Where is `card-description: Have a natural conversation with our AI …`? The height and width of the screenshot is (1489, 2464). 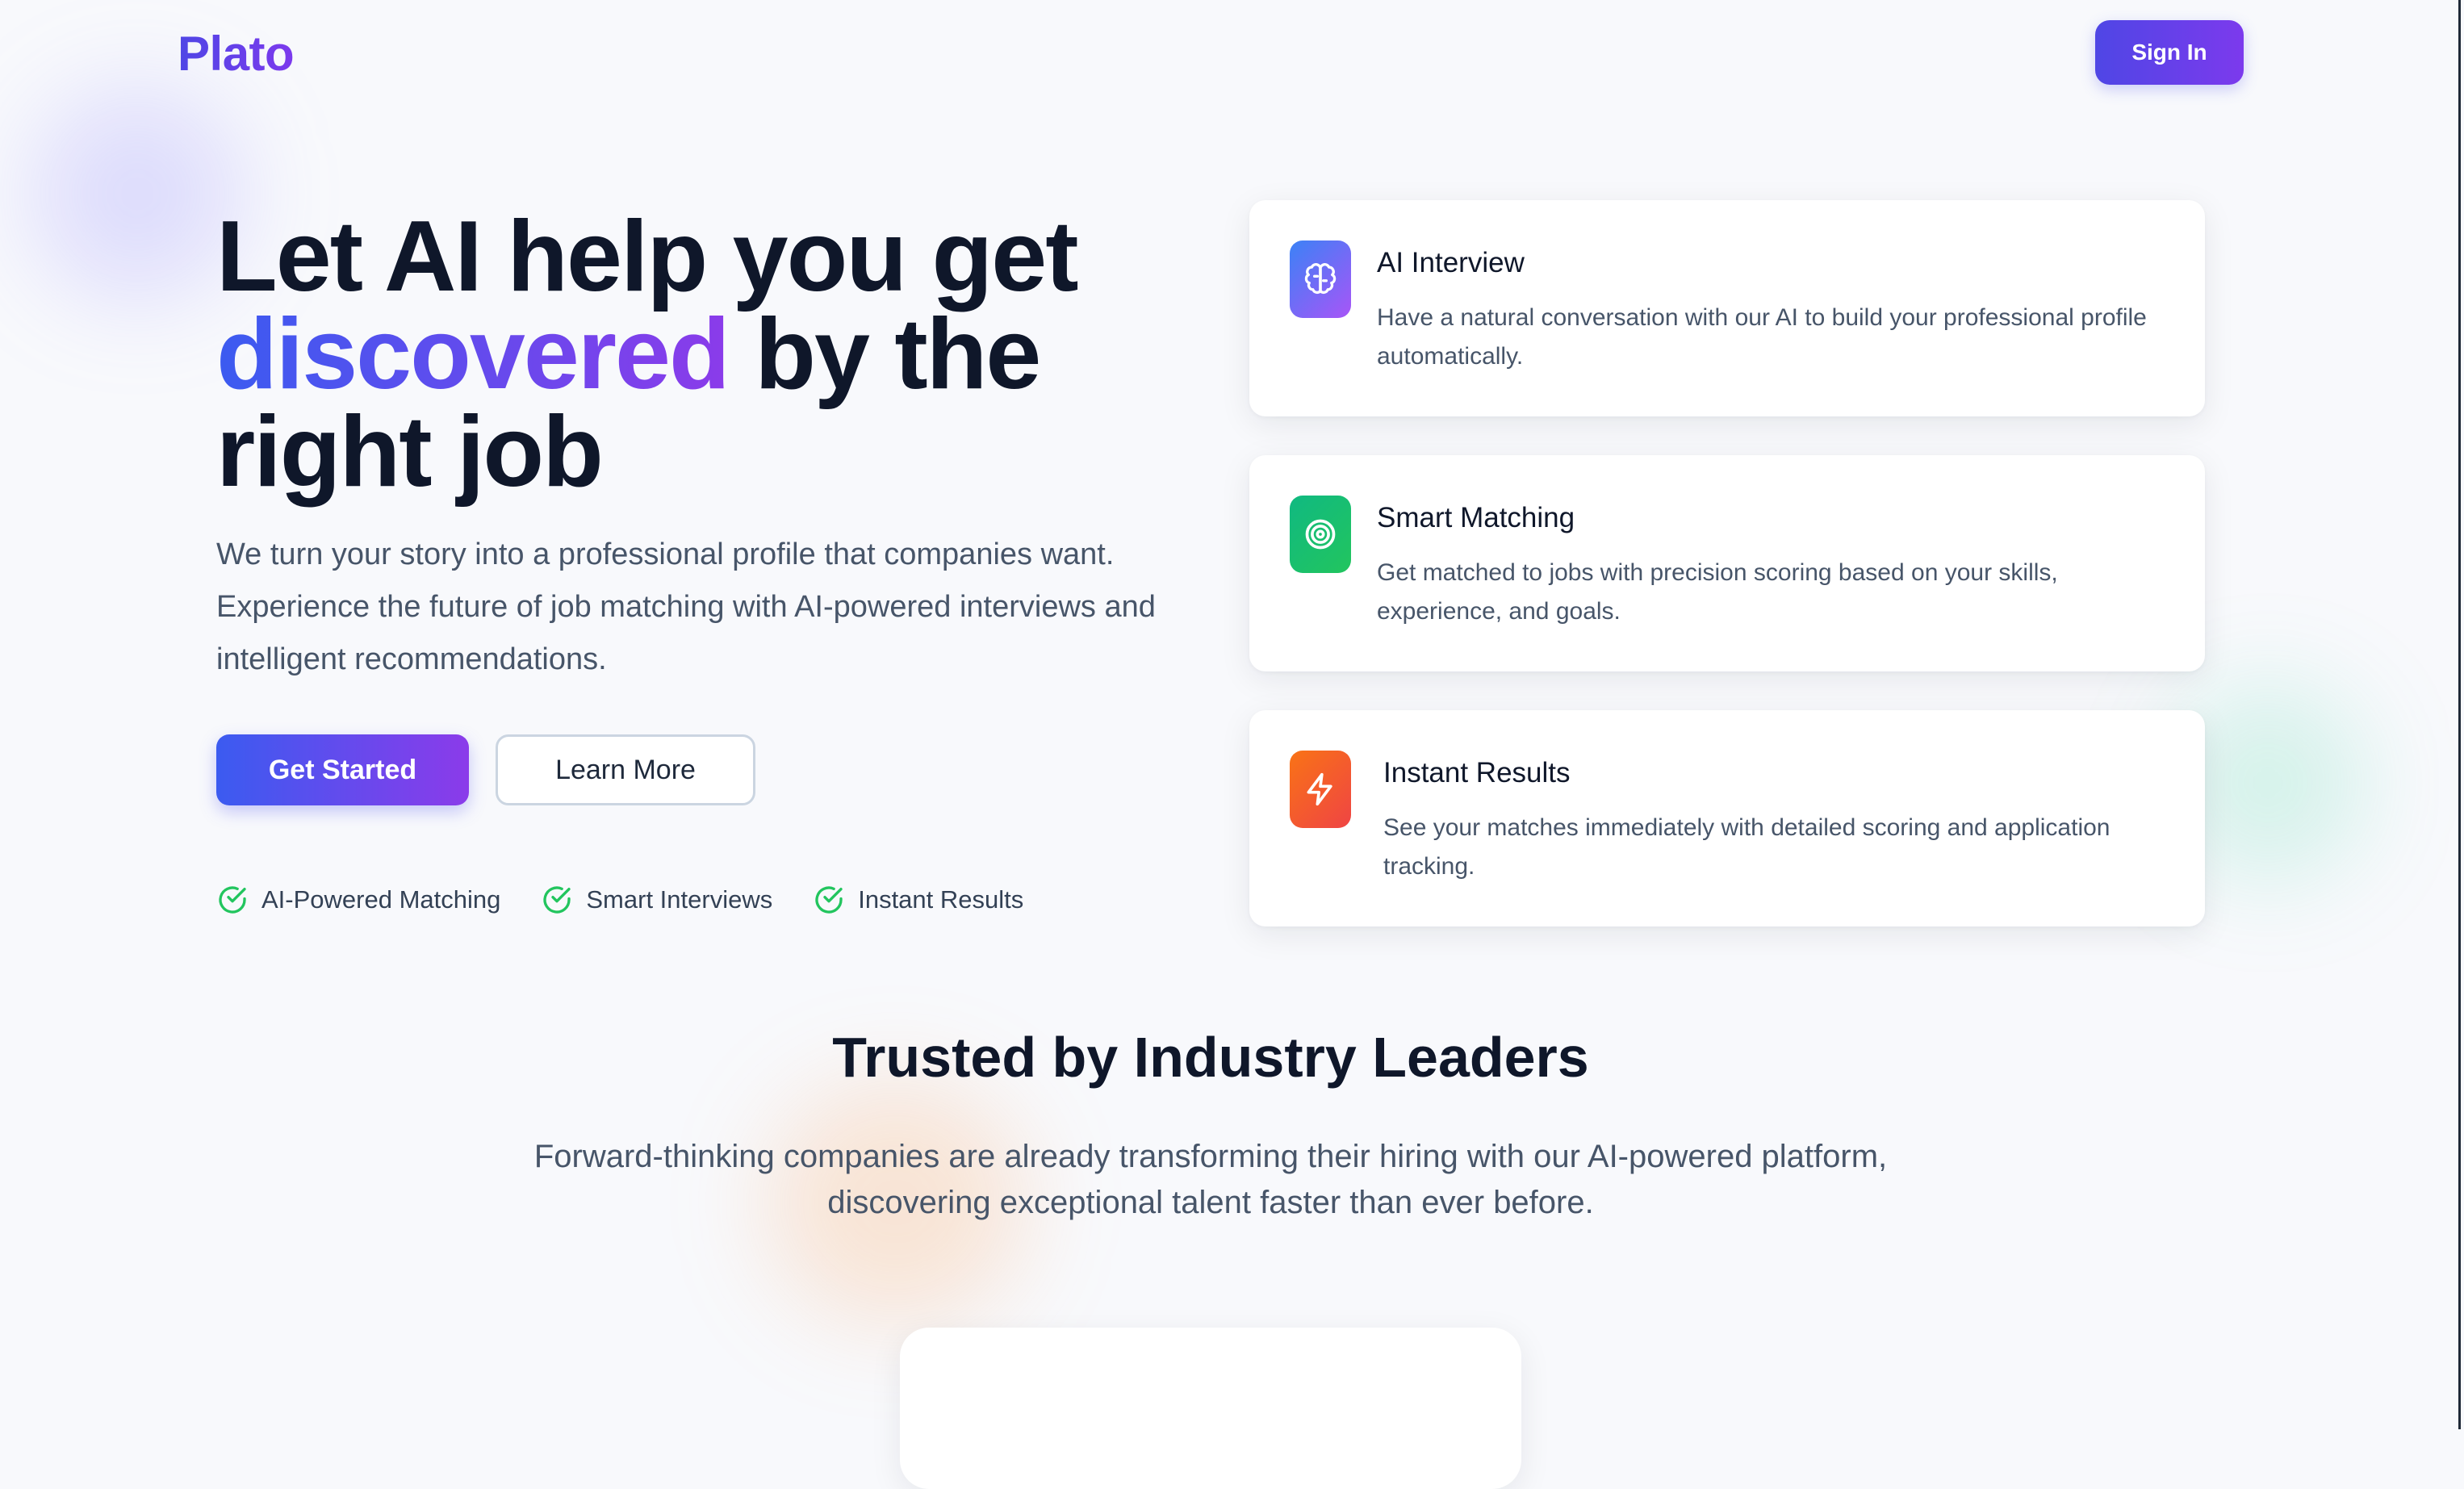
card-description: Have a natural conversation with our AI … is located at coordinates (1762, 337).